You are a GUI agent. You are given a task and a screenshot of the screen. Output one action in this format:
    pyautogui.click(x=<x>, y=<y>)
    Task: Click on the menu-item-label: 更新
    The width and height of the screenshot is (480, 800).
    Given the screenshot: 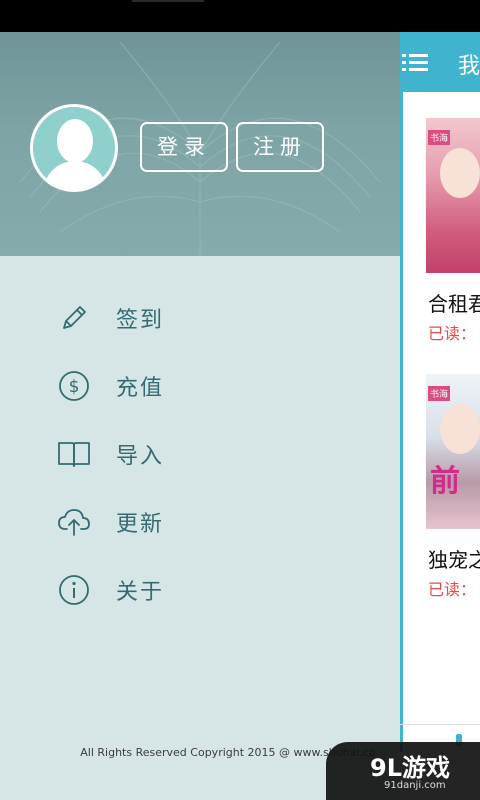 What is the action you would take?
    pyautogui.click(x=140, y=524)
    